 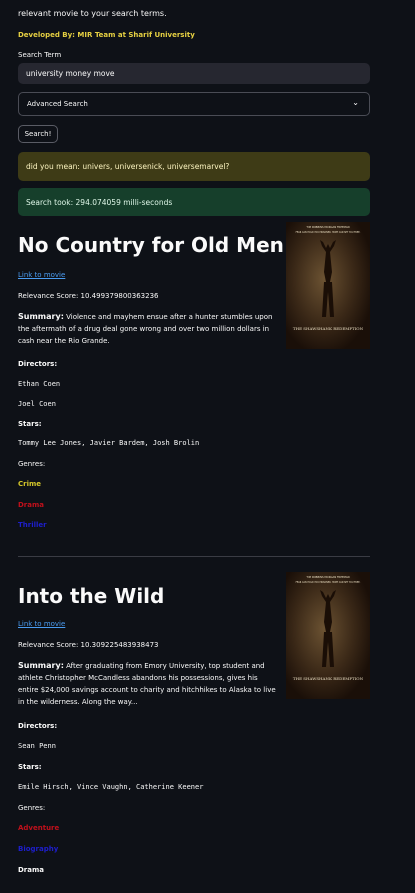 What do you see at coordinates (194, 202) in the screenshot?
I see `search-time-alert: Search took: 294.074059 milli-seconds` at bounding box center [194, 202].